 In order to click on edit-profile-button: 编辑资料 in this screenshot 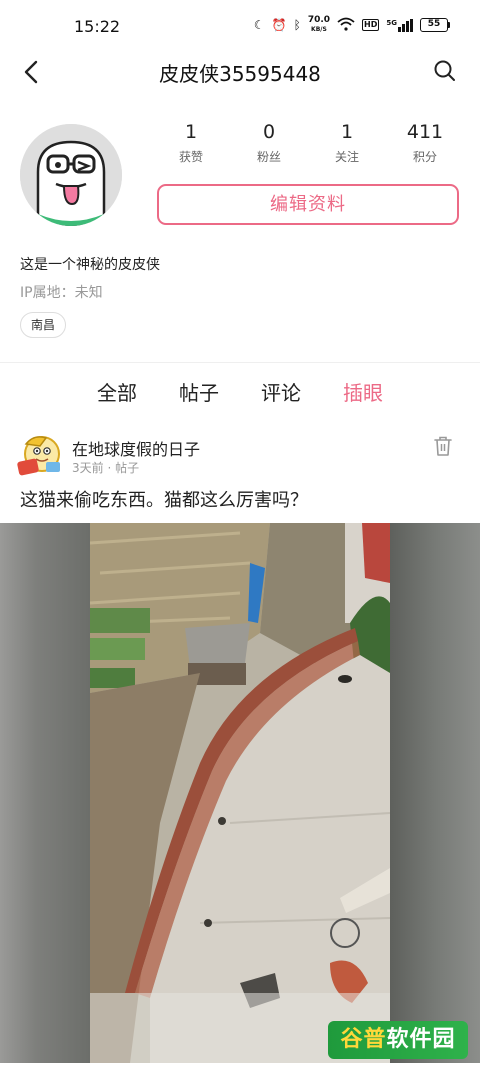, I will do `click(308, 204)`.